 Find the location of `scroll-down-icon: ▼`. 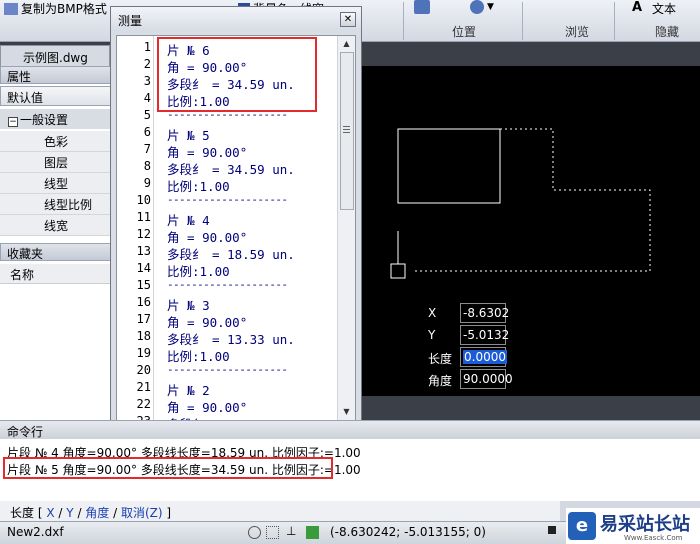

scroll-down-icon: ▼ is located at coordinates (346, 411).